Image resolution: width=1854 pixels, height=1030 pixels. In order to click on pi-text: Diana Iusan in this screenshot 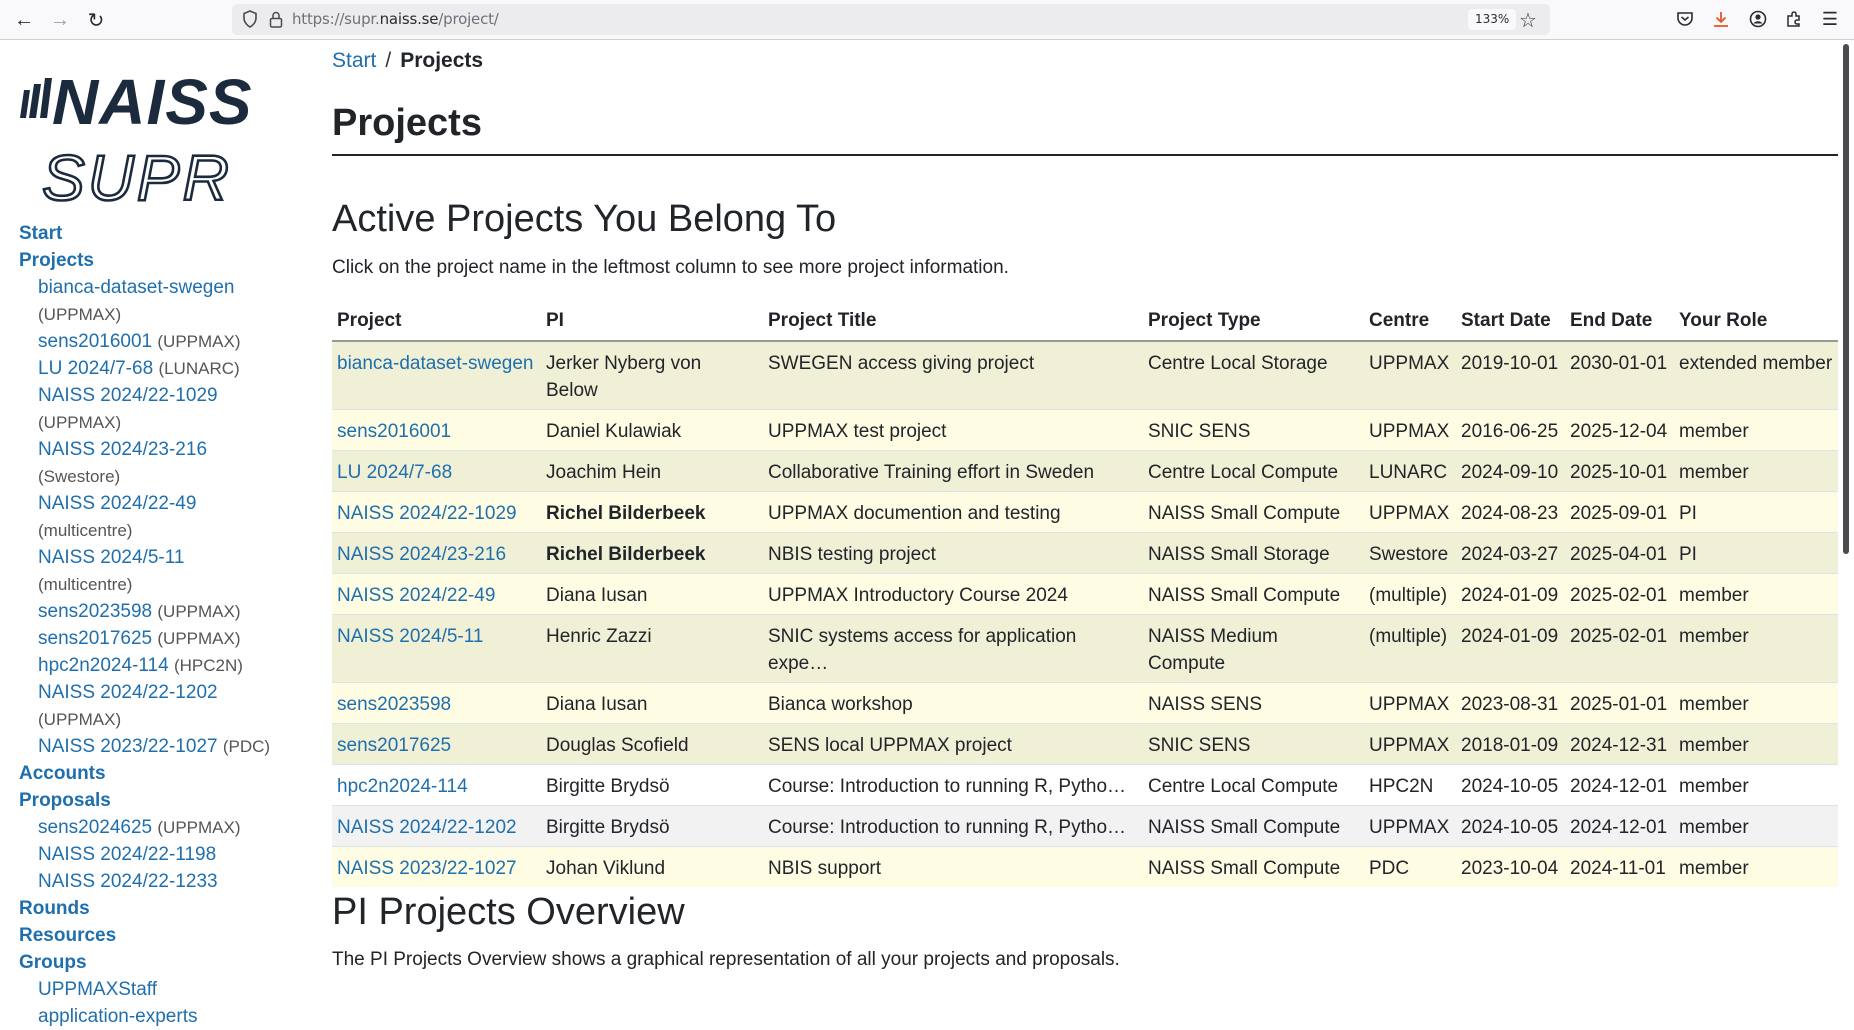, I will do `click(597, 704)`.